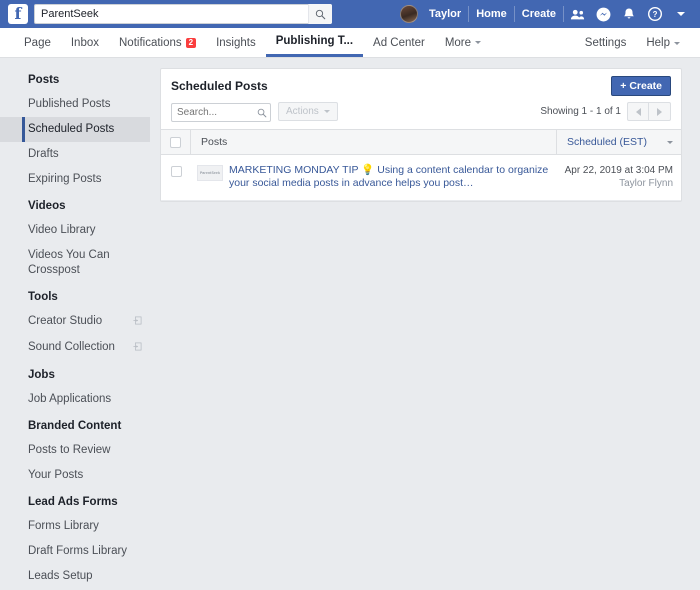 The image size is (700, 590). What do you see at coordinates (43, 154) in the screenshot?
I see `sidebar-item-label: Drafts` at bounding box center [43, 154].